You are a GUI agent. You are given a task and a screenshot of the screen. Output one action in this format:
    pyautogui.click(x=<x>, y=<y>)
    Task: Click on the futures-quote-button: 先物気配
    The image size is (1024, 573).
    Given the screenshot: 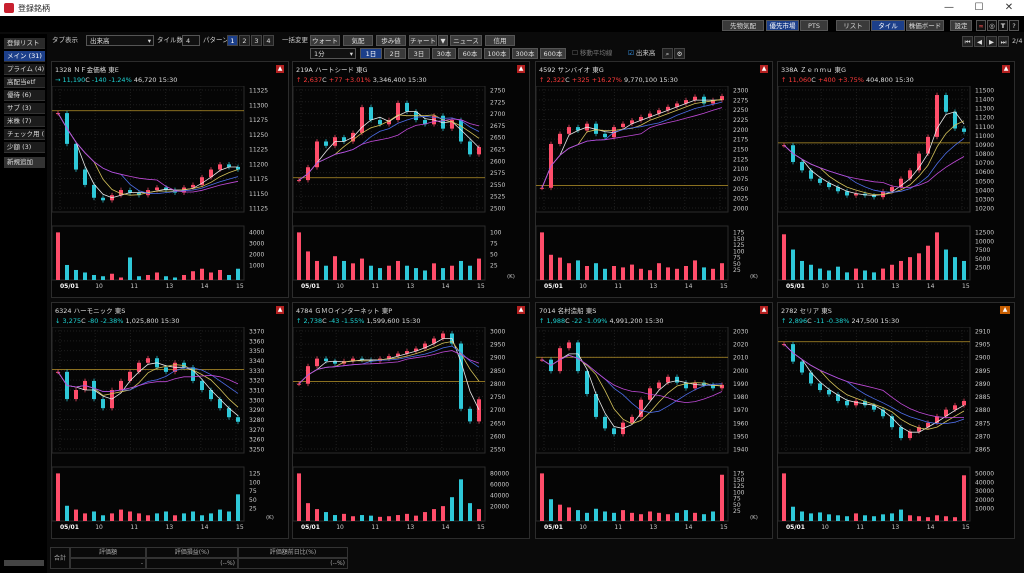 What is the action you would take?
    pyautogui.click(x=743, y=25)
    